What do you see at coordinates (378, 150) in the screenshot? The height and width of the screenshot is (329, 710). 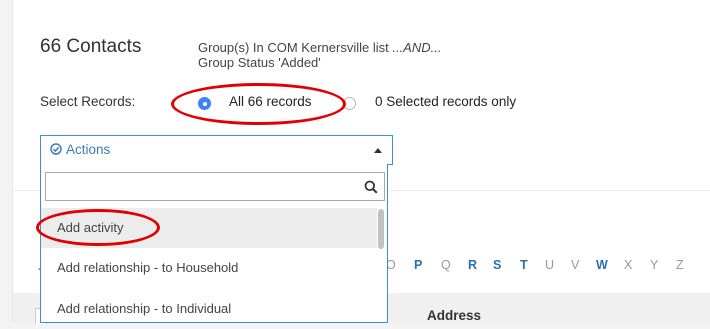 I see `caret-up-icon` at bounding box center [378, 150].